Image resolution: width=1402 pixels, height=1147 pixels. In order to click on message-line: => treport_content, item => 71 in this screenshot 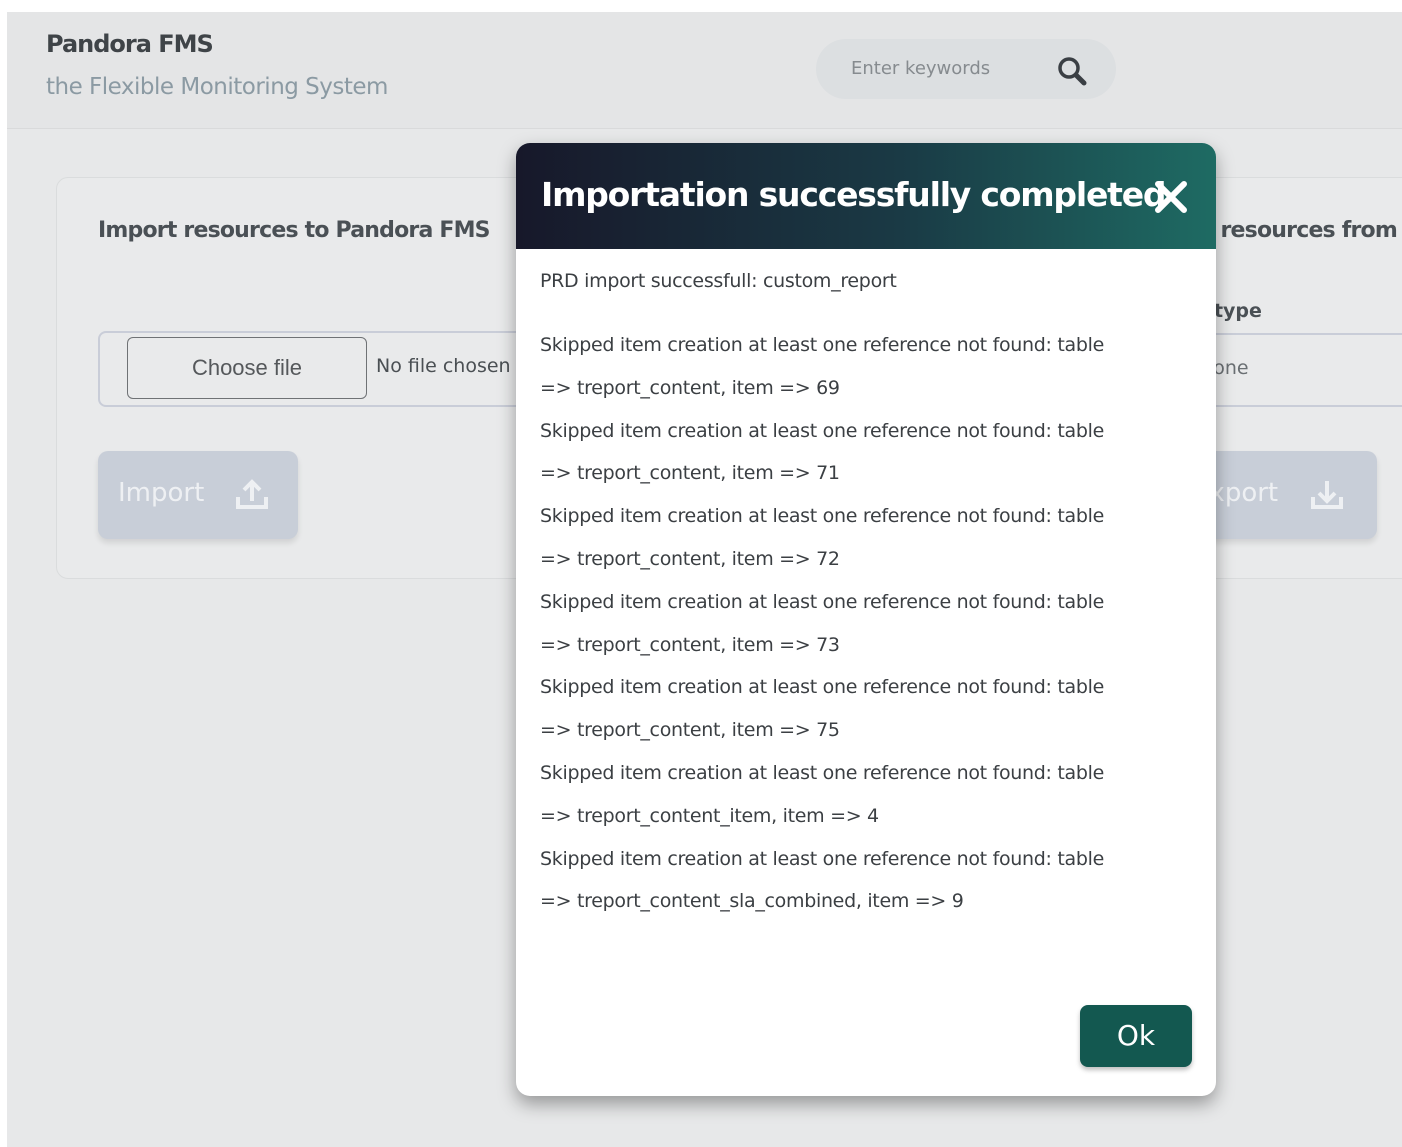, I will do `click(690, 473)`.